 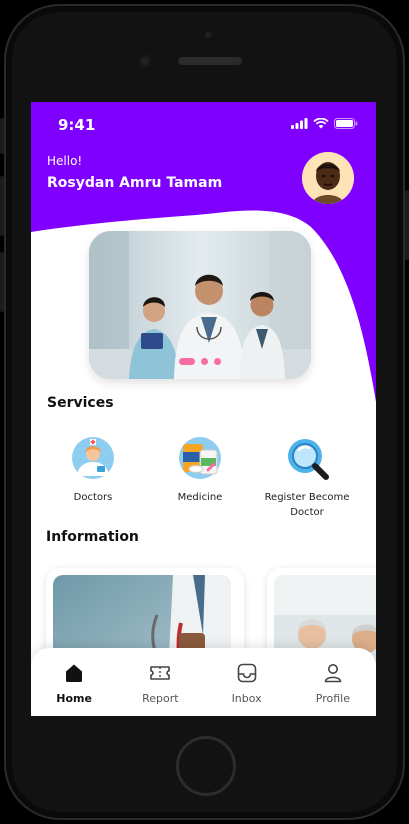 What do you see at coordinates (246, 698) in the screenshot?
I see `nav-label: Inbox` at bounding box center [246, 698].